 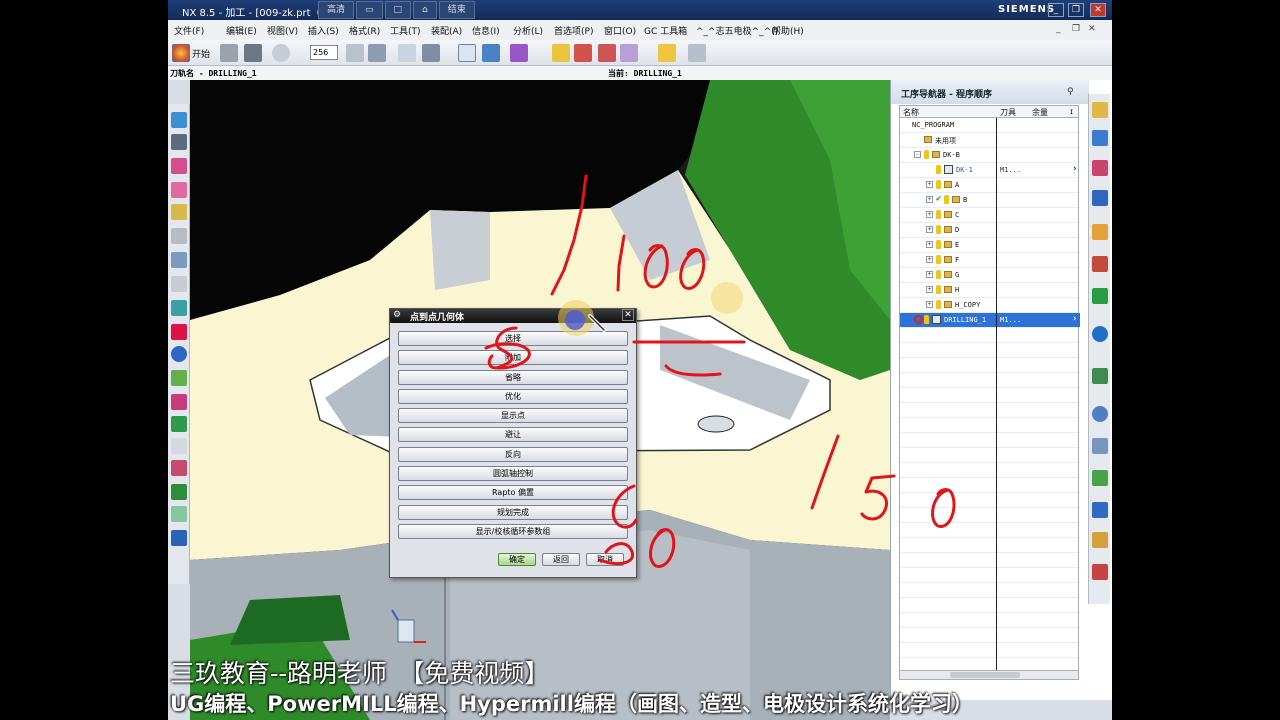 What do you see at coordinates (179, 260) in the screenshot?
I see `display-icon` at bounding box center [179, 260].